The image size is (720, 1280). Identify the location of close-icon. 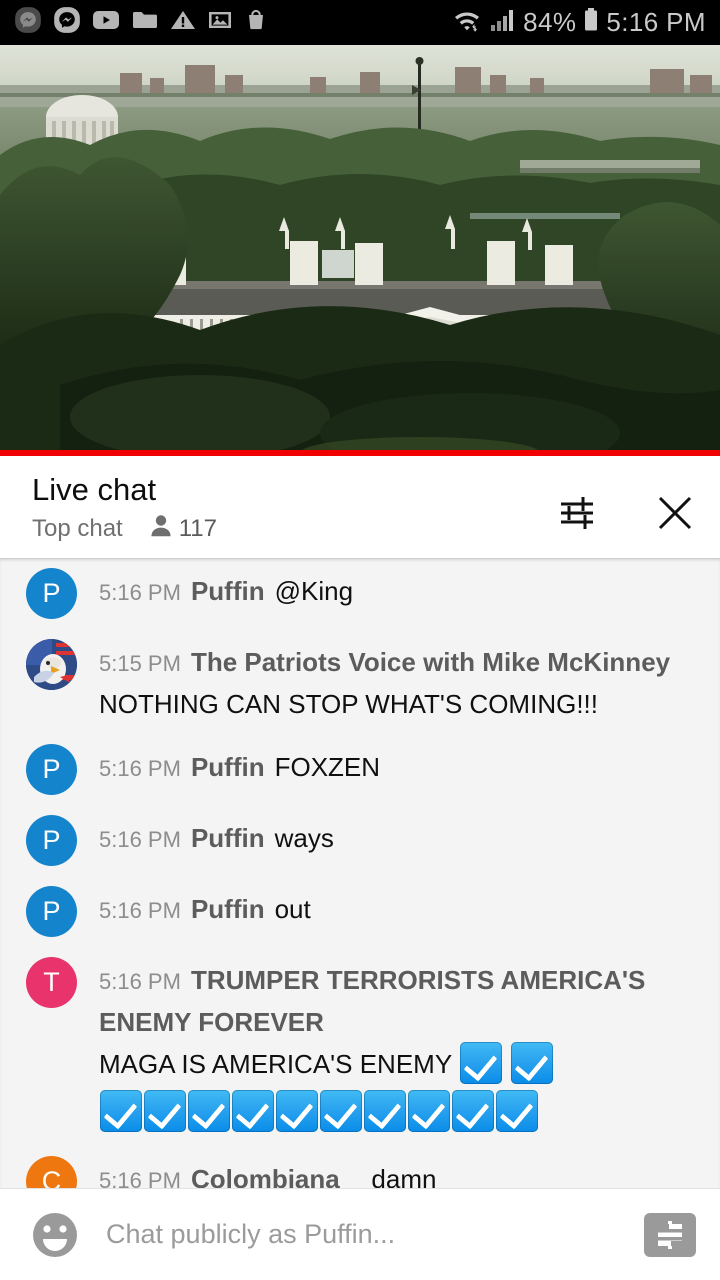
(675, 513).